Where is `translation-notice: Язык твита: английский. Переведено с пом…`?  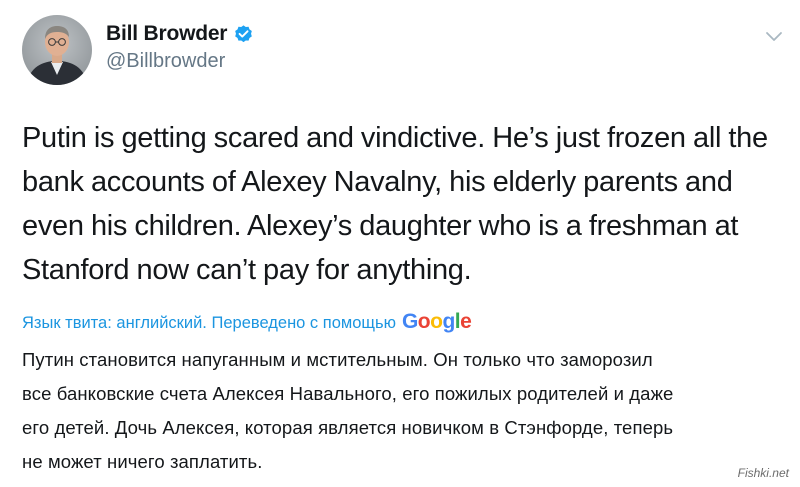
translation-notice: Язык твита: английский. Переведено с пом… is located at coordinates (247, 322).